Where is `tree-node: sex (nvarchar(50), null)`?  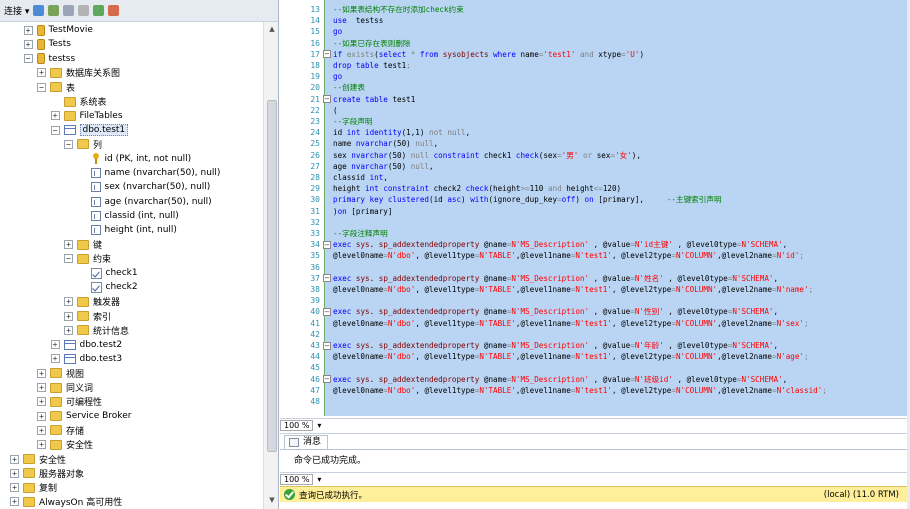 tree-node: sex (nvarchar(50), null) is located at coordinates (144, 187).